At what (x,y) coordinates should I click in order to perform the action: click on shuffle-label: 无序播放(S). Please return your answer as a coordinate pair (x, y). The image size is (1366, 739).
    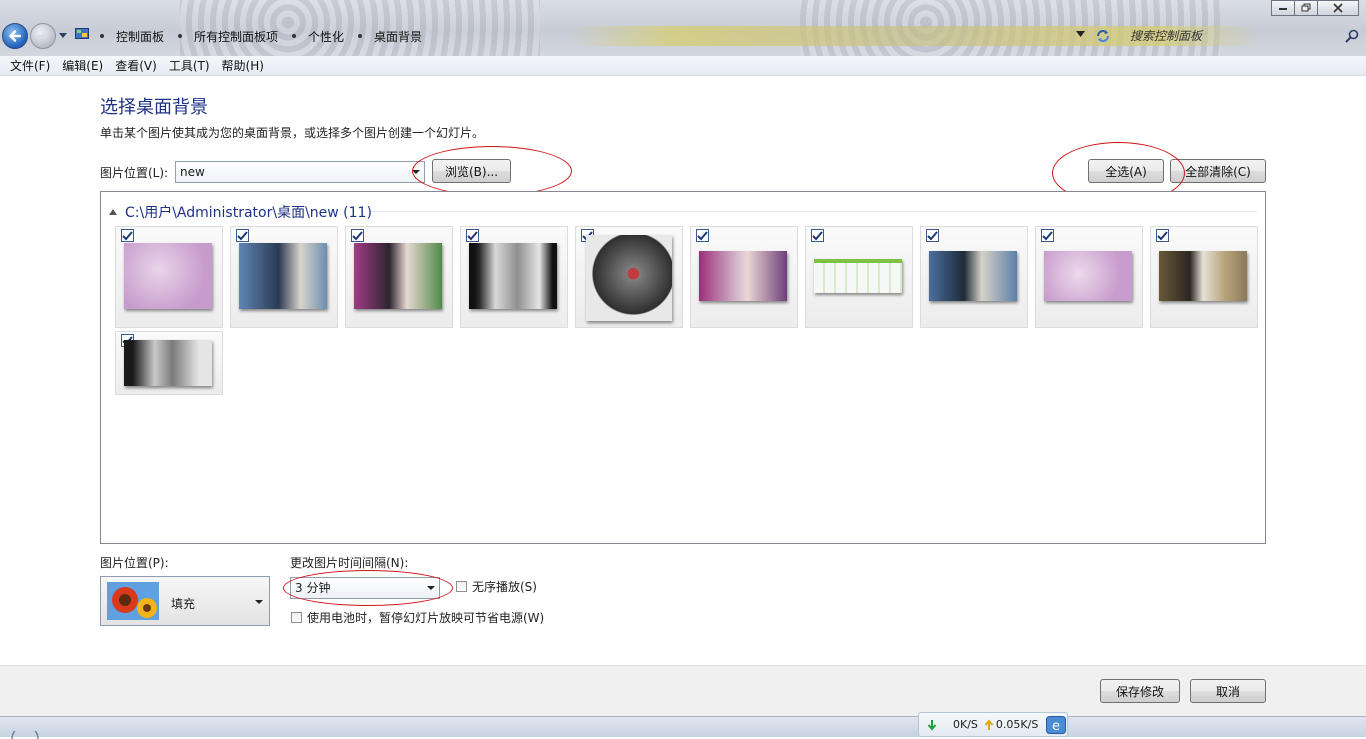
    Looking at the image, I should click on (504, 586).